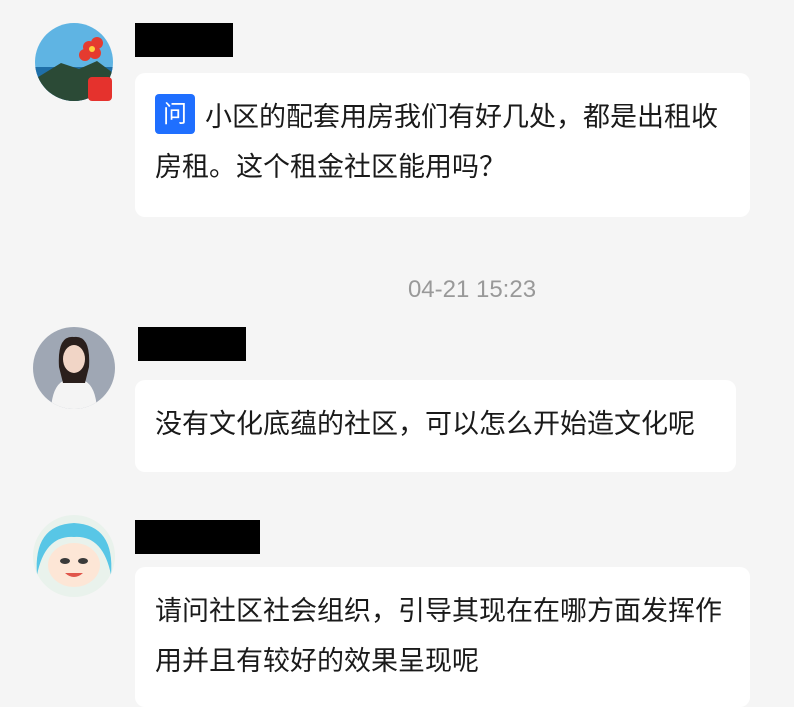 The height and width of the screenshot is (707, 794). Describe the element at coordinates (438, 636) in the screenshot. I see `message-text: 请问社区社会组织，引导其现在在哪方面发挥作用并且有较好的效果呈现呢` at that location.